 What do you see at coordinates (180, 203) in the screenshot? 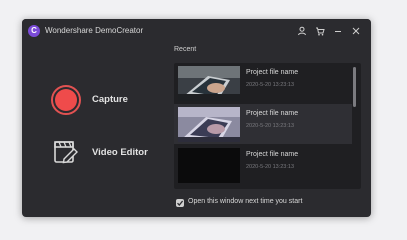
I see `open-on-start-checkbox` at bounding box center [180, 203].